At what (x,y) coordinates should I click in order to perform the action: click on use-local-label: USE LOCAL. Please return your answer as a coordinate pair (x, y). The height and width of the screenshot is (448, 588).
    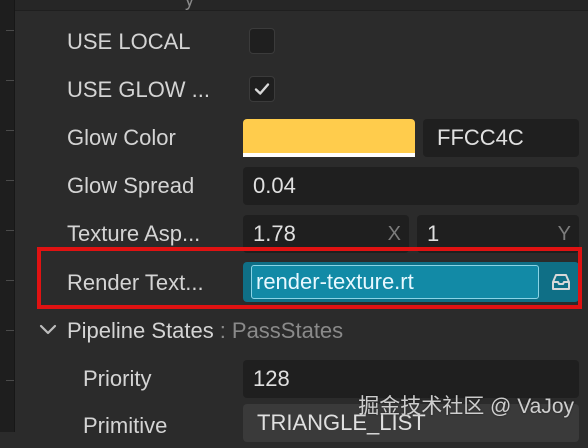
    Looking at the image, I should click on (129, 41).